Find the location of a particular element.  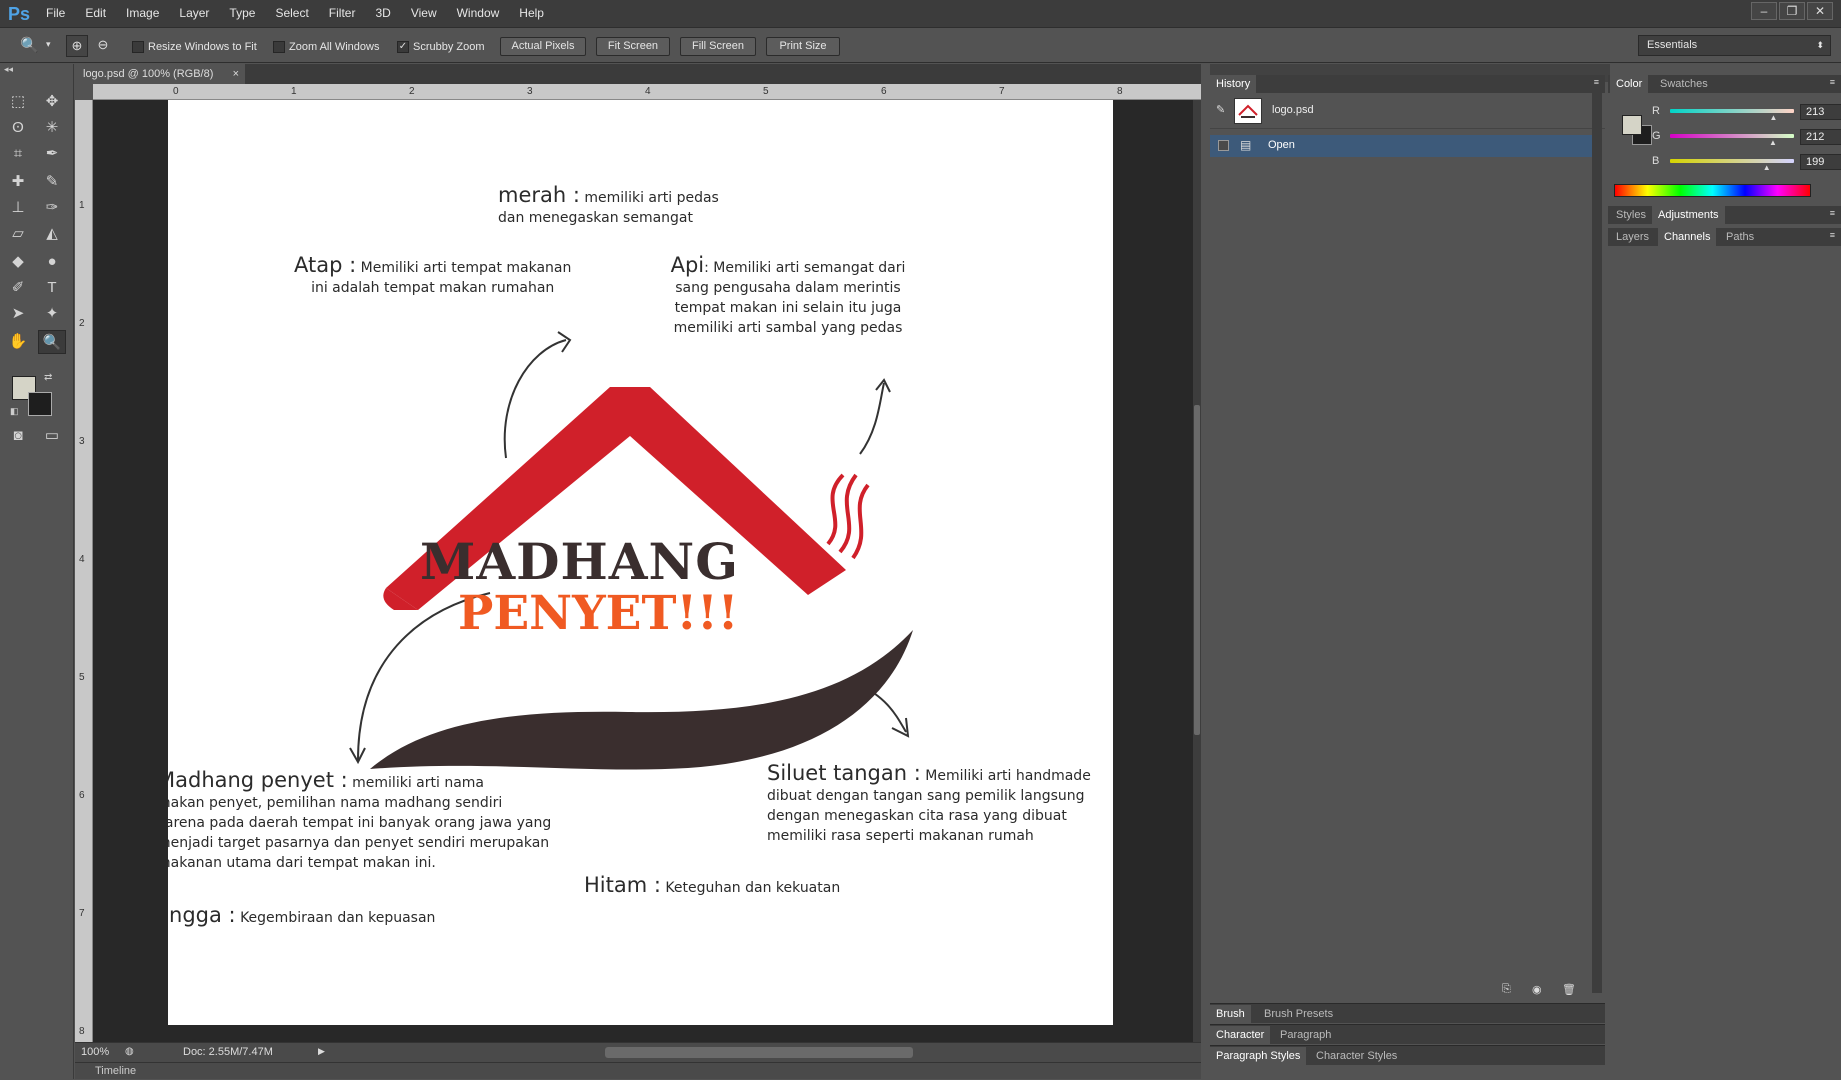

shape-tool-icon: ✦ is located at coordinates (52, 314).